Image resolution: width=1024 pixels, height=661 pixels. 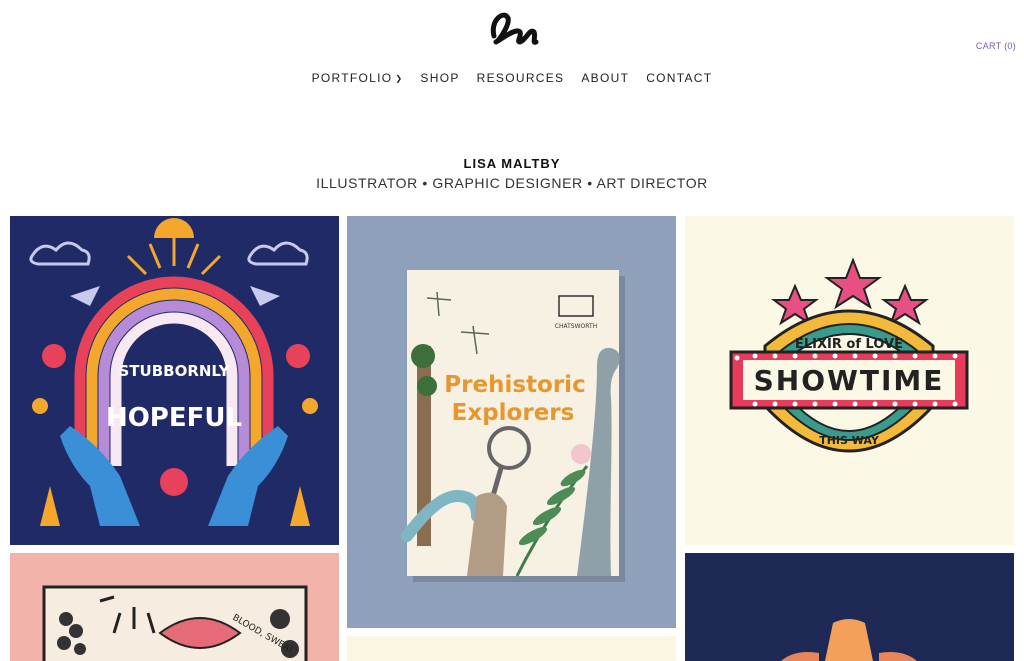 I want to click on main-nav: PORTFOLIO ❯ SHOP RESOURCES ABOUT CONTACT, so click(x=512, y=78).